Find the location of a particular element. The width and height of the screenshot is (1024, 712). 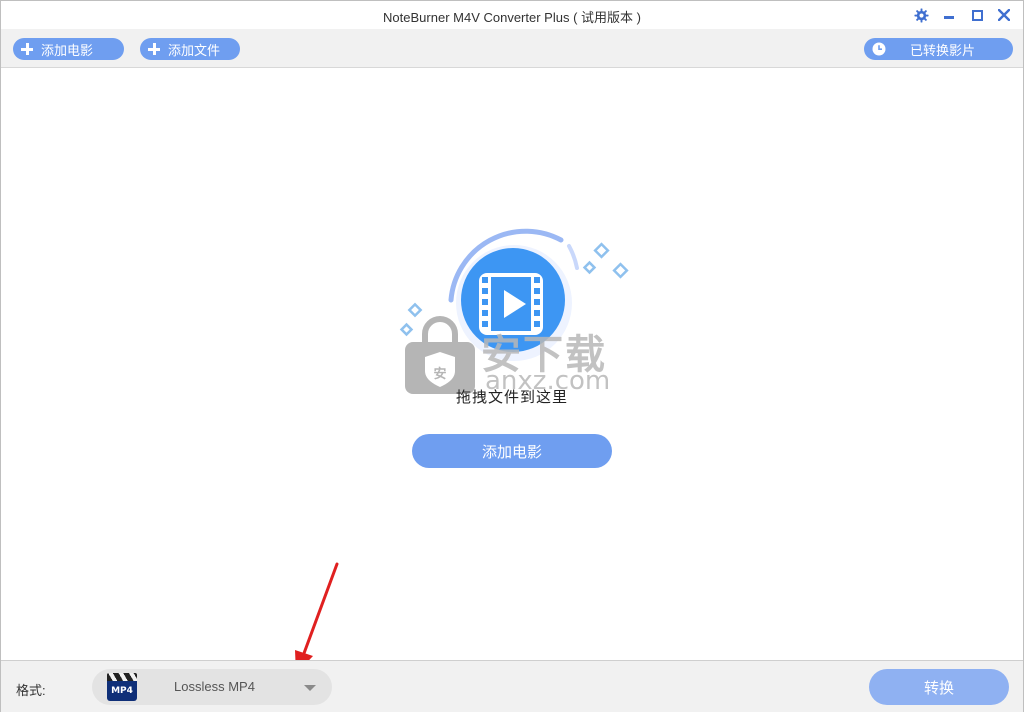

shield-lock-icon: 安 is located at coordinates (440, 355).